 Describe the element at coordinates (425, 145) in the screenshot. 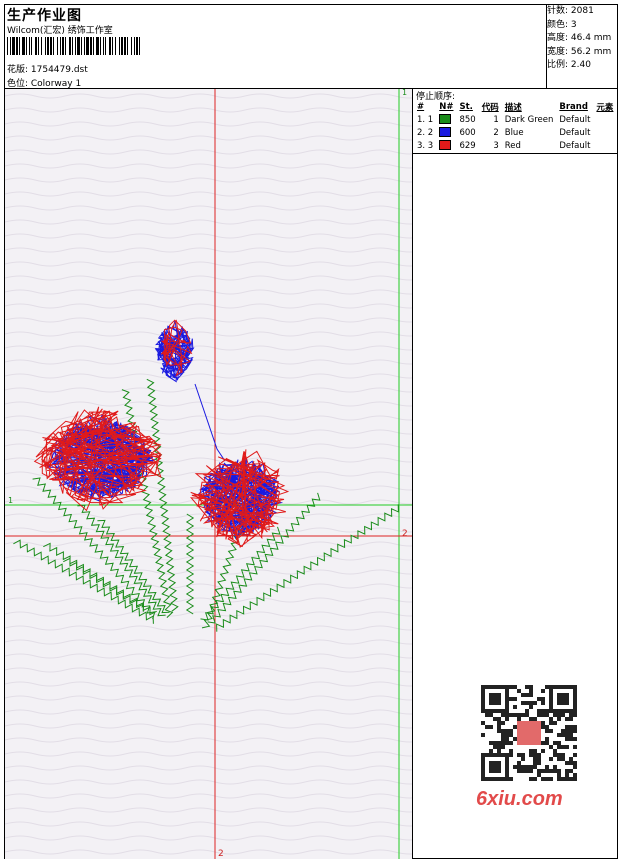

I see `row-index: 3. 3` at that location.